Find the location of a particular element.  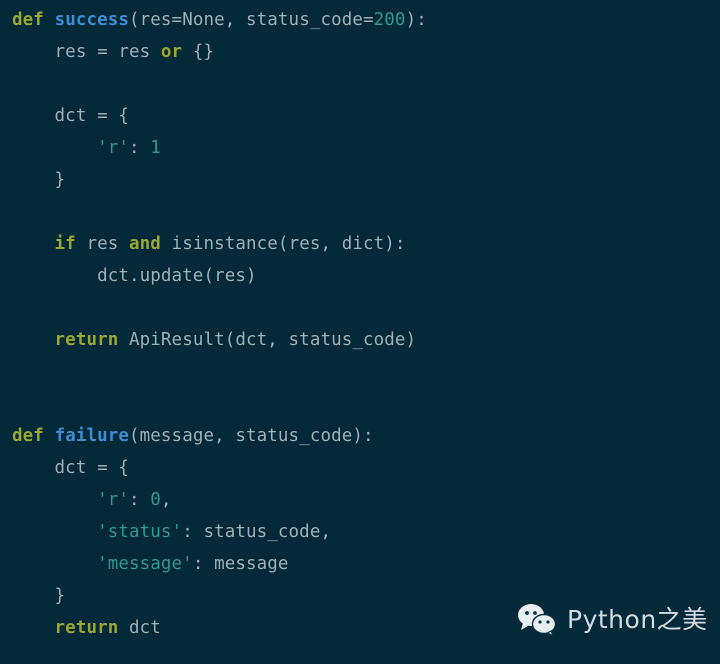

code-line: dct.update(res) is located at coordinates (366, 276).